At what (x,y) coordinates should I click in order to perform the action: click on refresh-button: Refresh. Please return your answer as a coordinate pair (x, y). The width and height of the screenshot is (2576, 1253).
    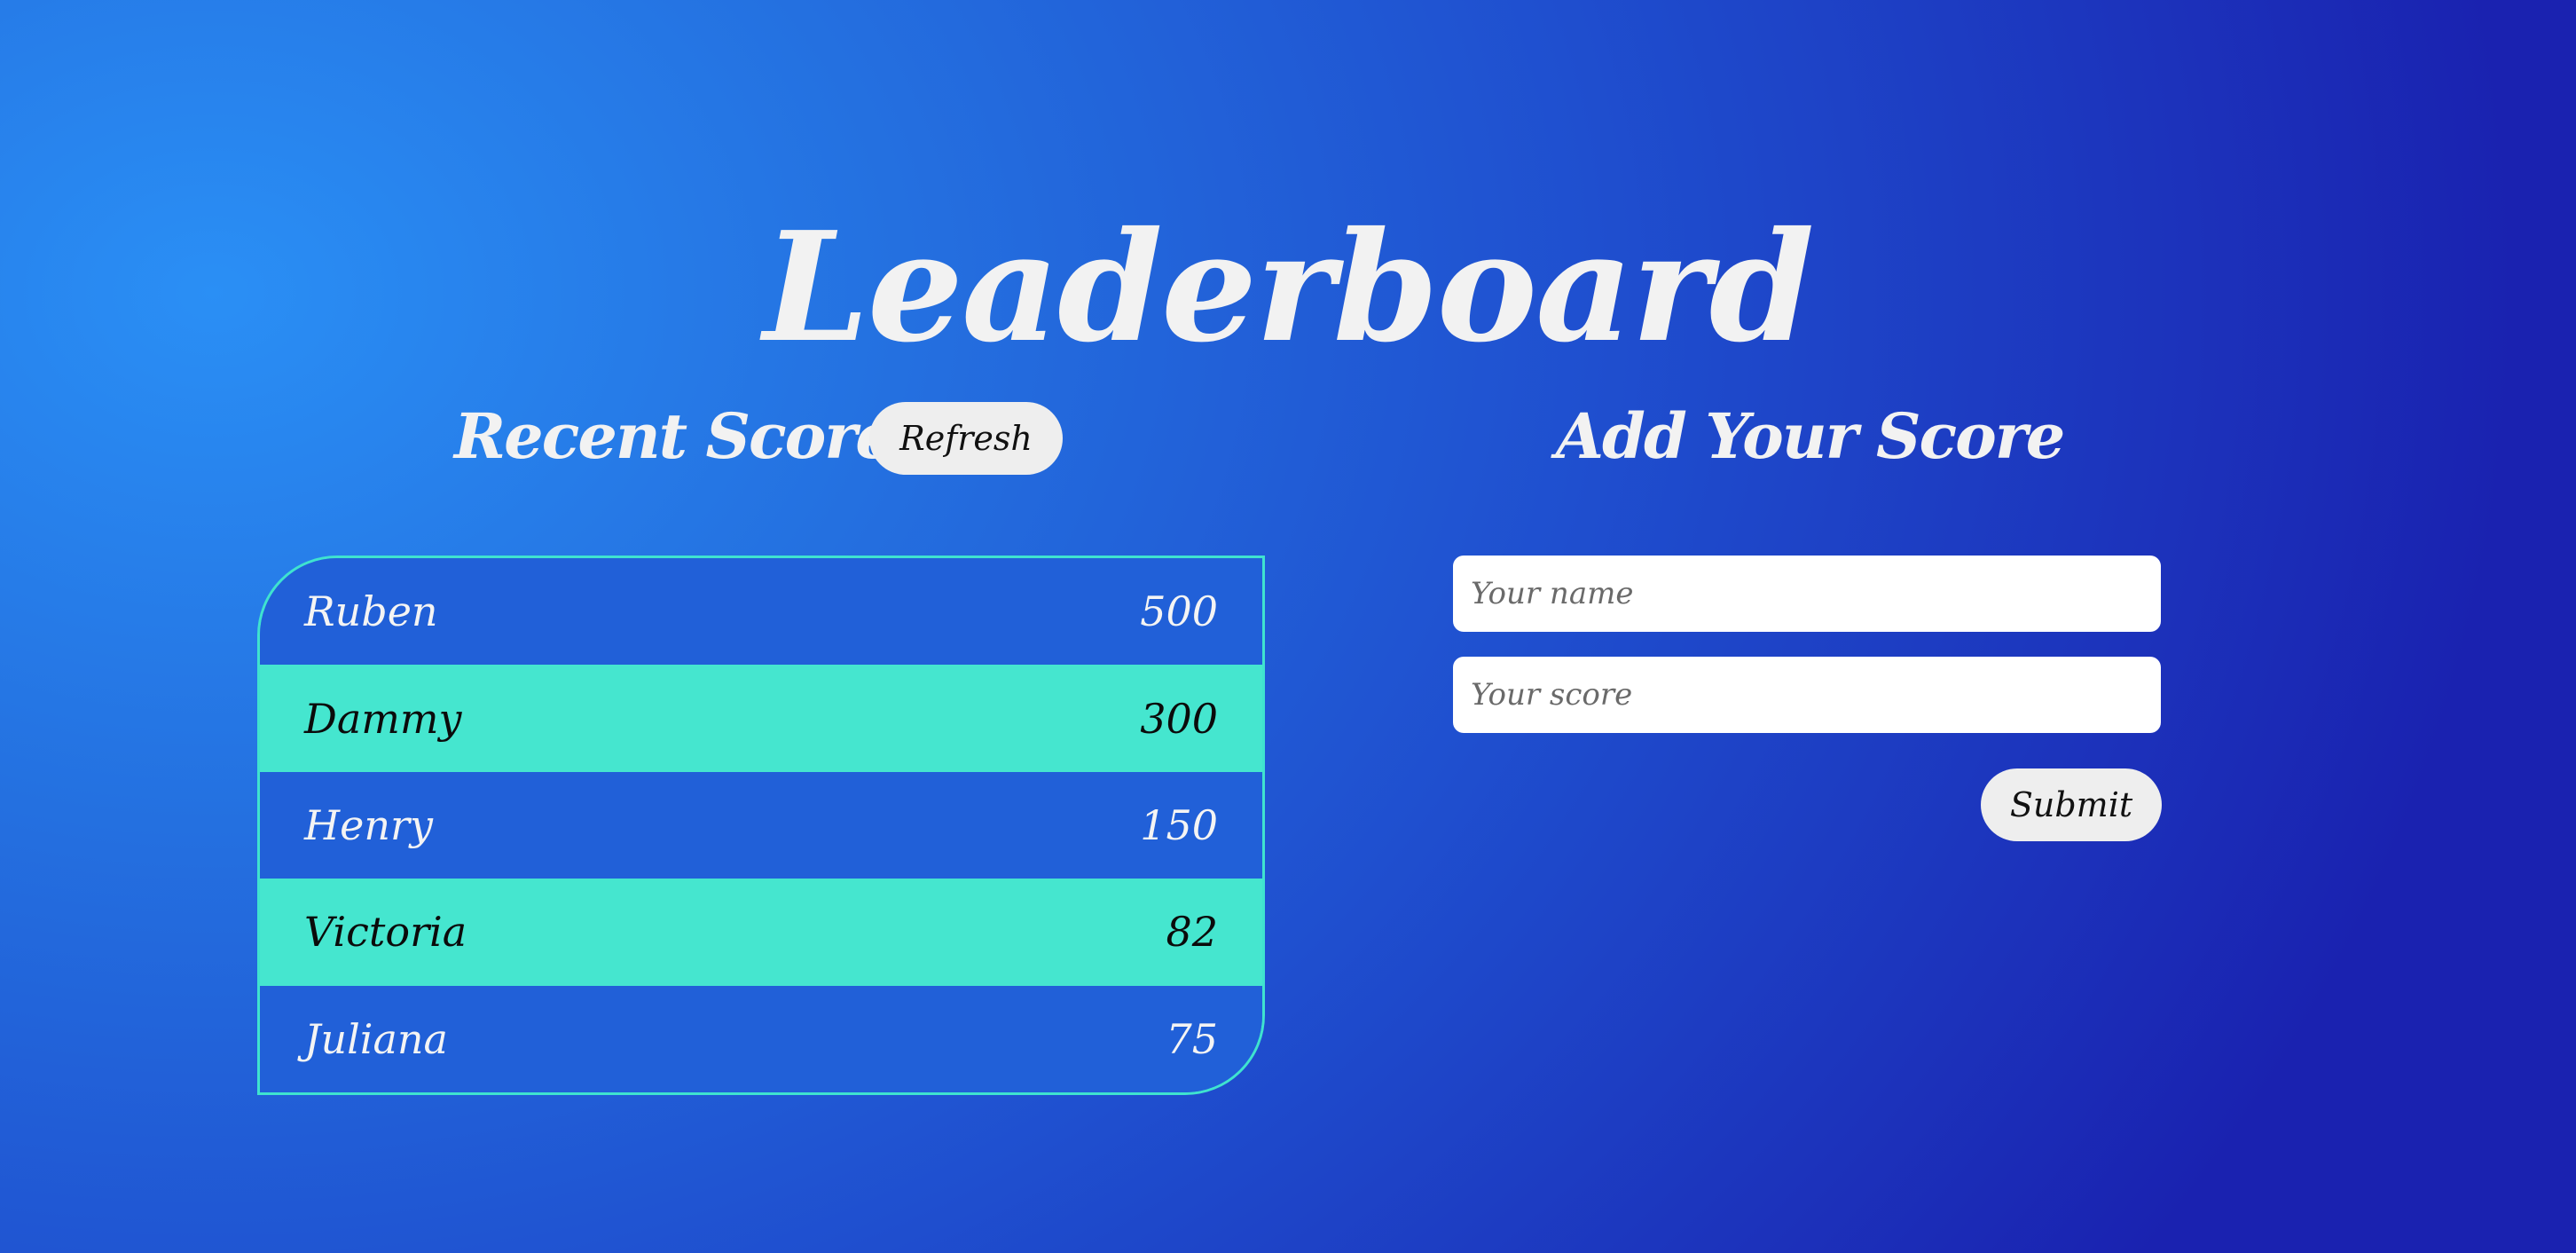
    Looking at the image, I should click on (966, 439).